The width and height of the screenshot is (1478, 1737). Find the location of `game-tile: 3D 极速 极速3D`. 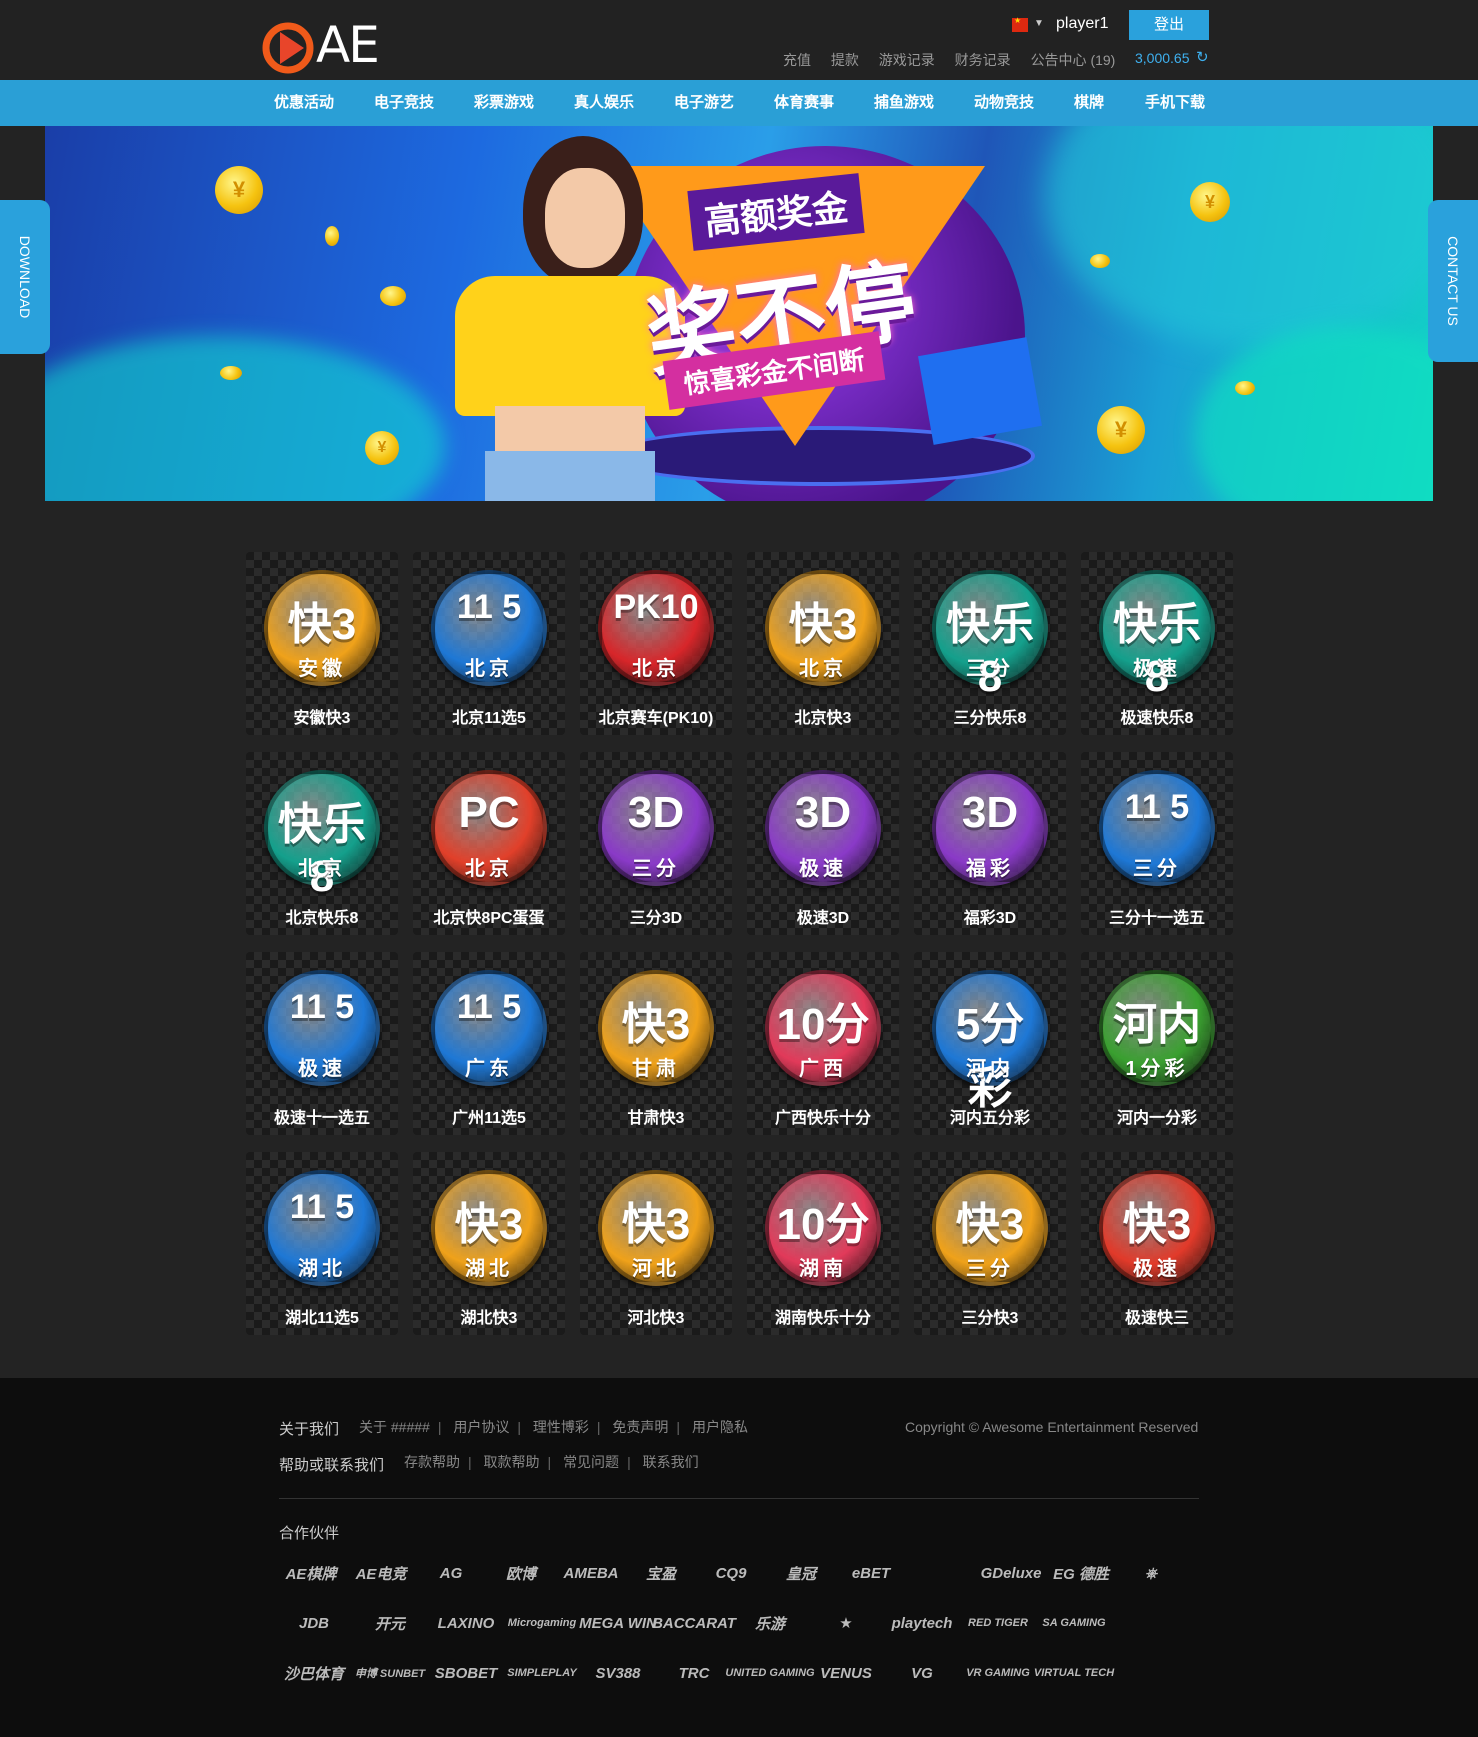

game-tile: 3D 极速 极速3D is located at coordinates (823, 843).